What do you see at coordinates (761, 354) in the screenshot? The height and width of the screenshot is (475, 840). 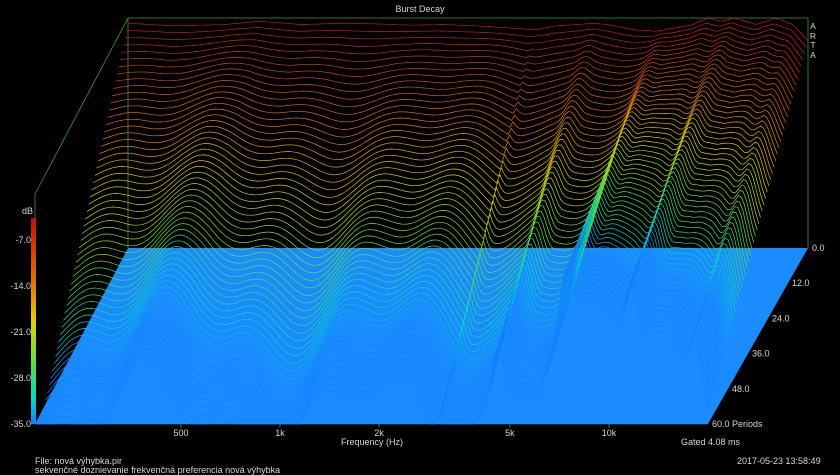 I see `z-tick-label: 36.0` at bounding box center [761, 354].